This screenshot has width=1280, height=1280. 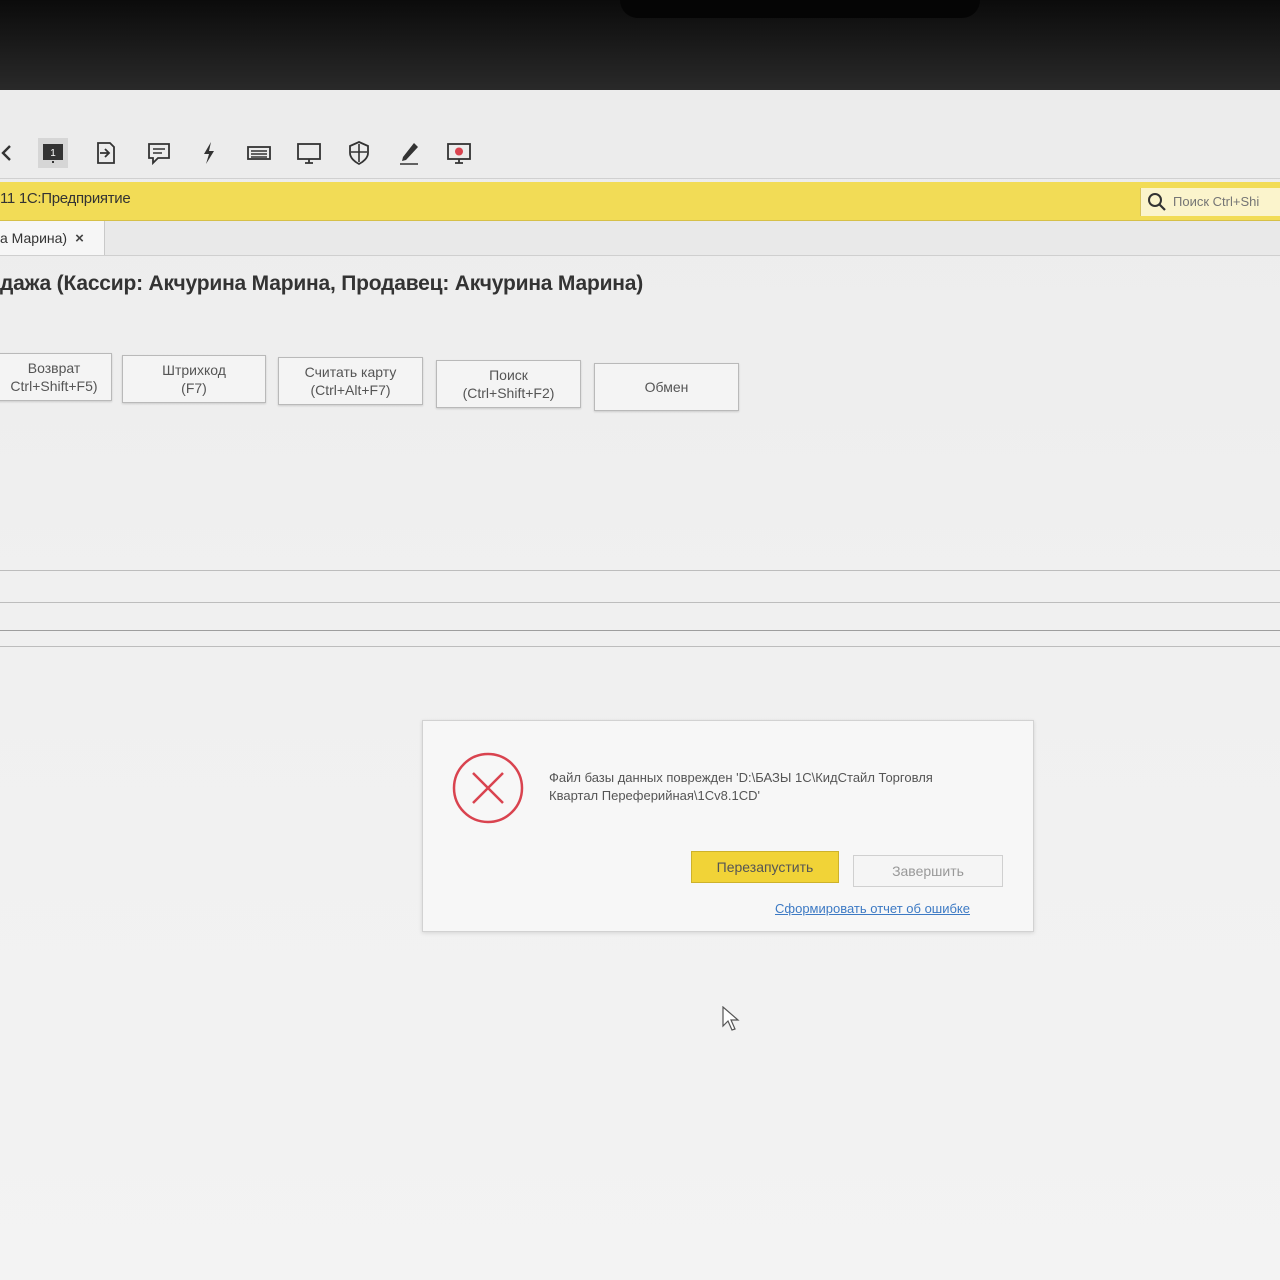 I want to click on app-title-bar: 11 1С:Предприятие, so click(x=640, y=201).